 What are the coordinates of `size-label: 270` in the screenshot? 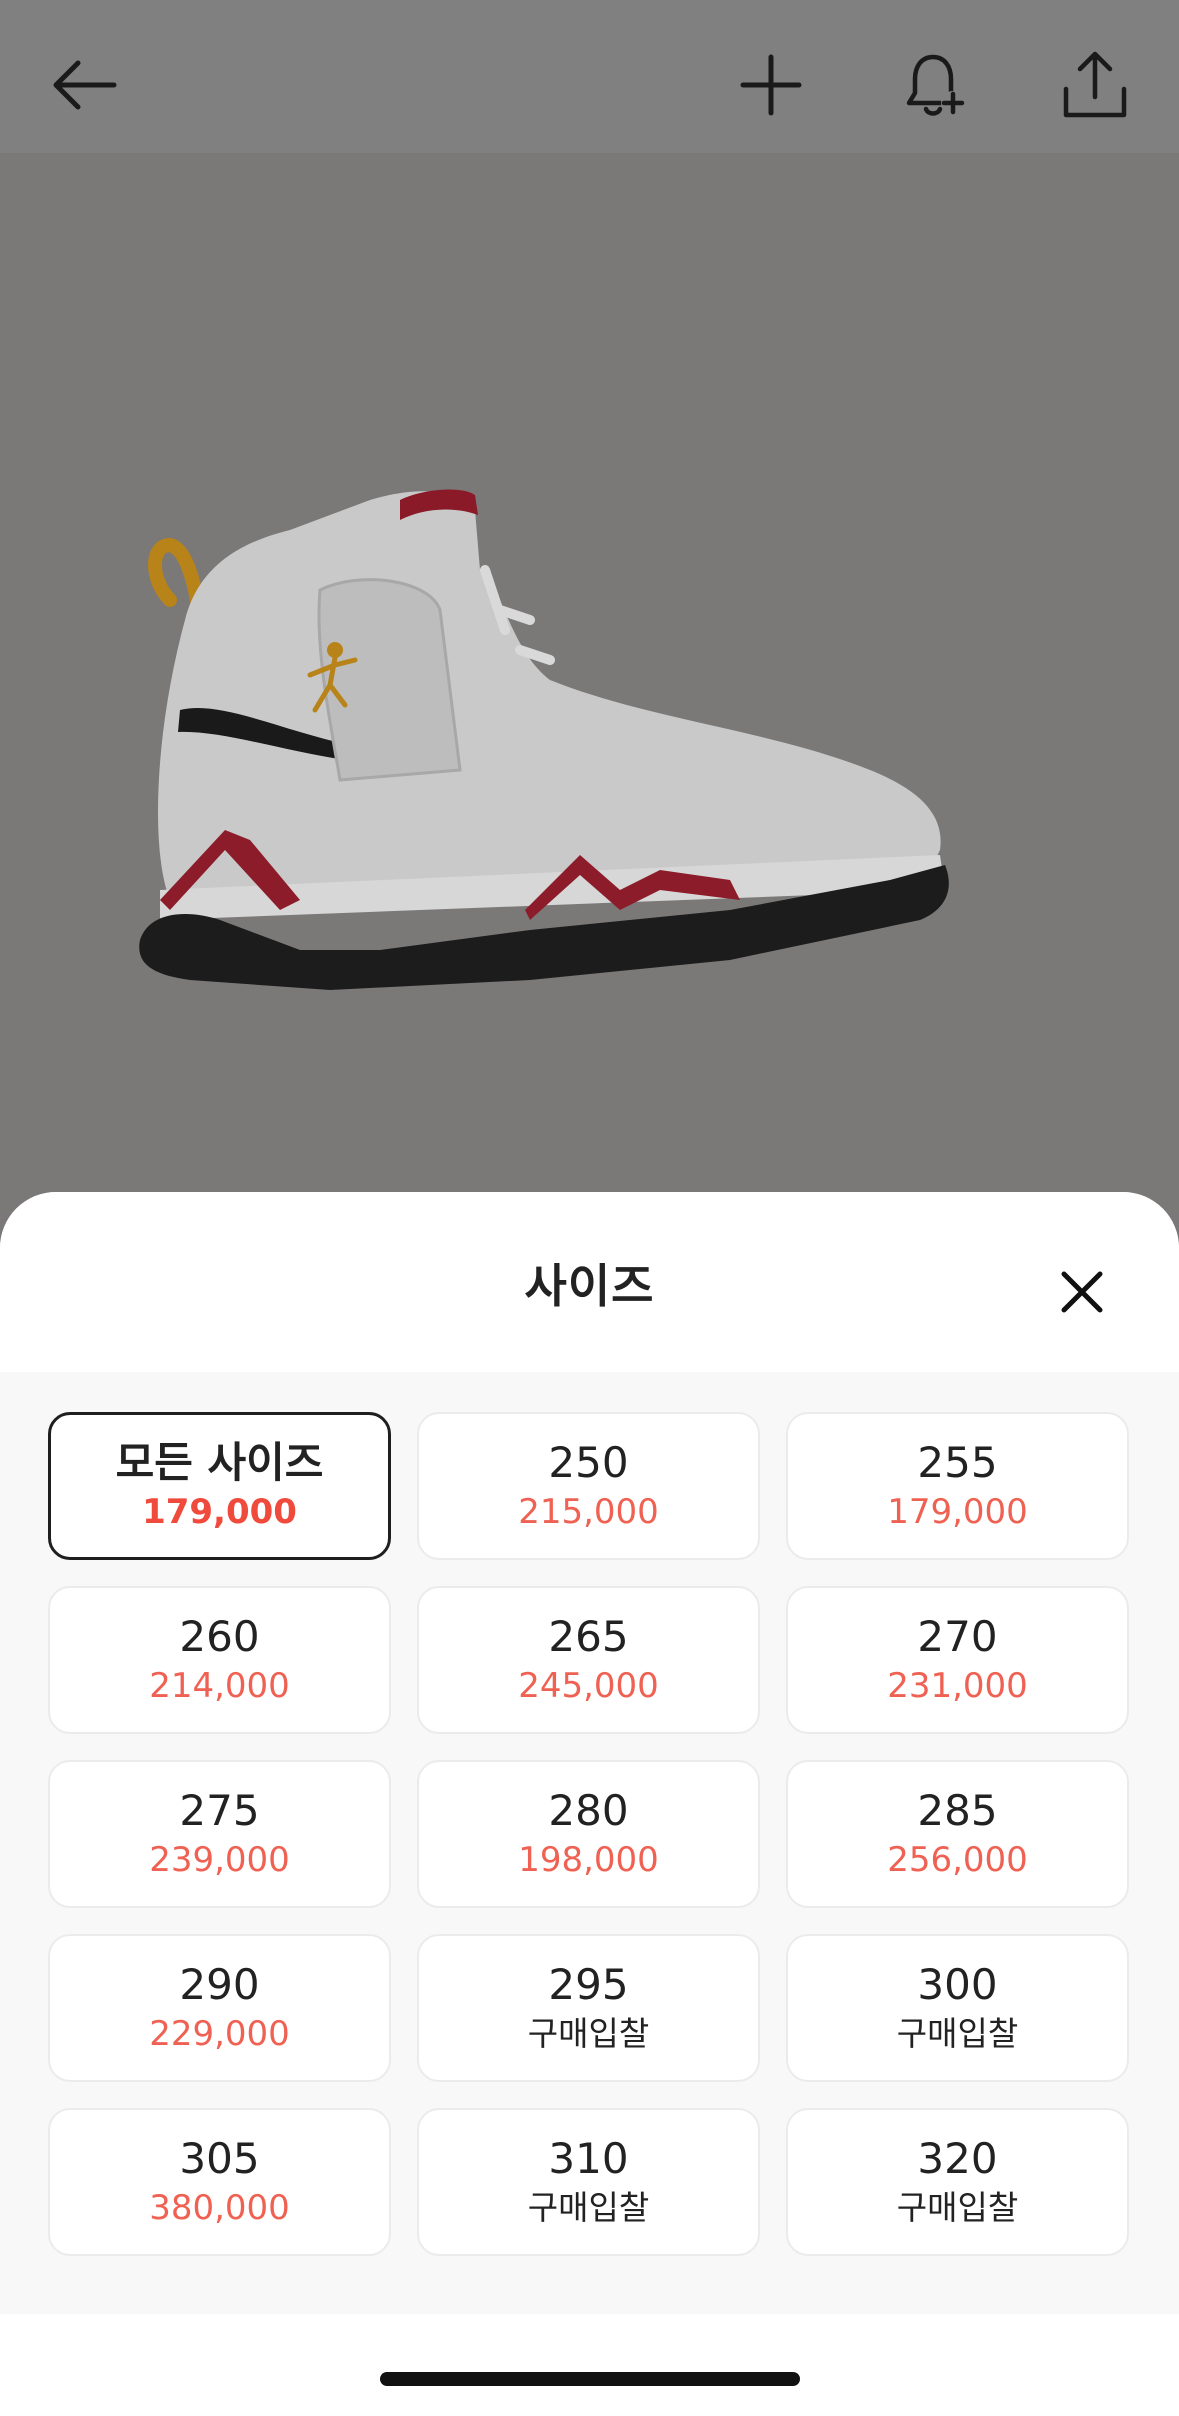 It's located at (957, 1636).